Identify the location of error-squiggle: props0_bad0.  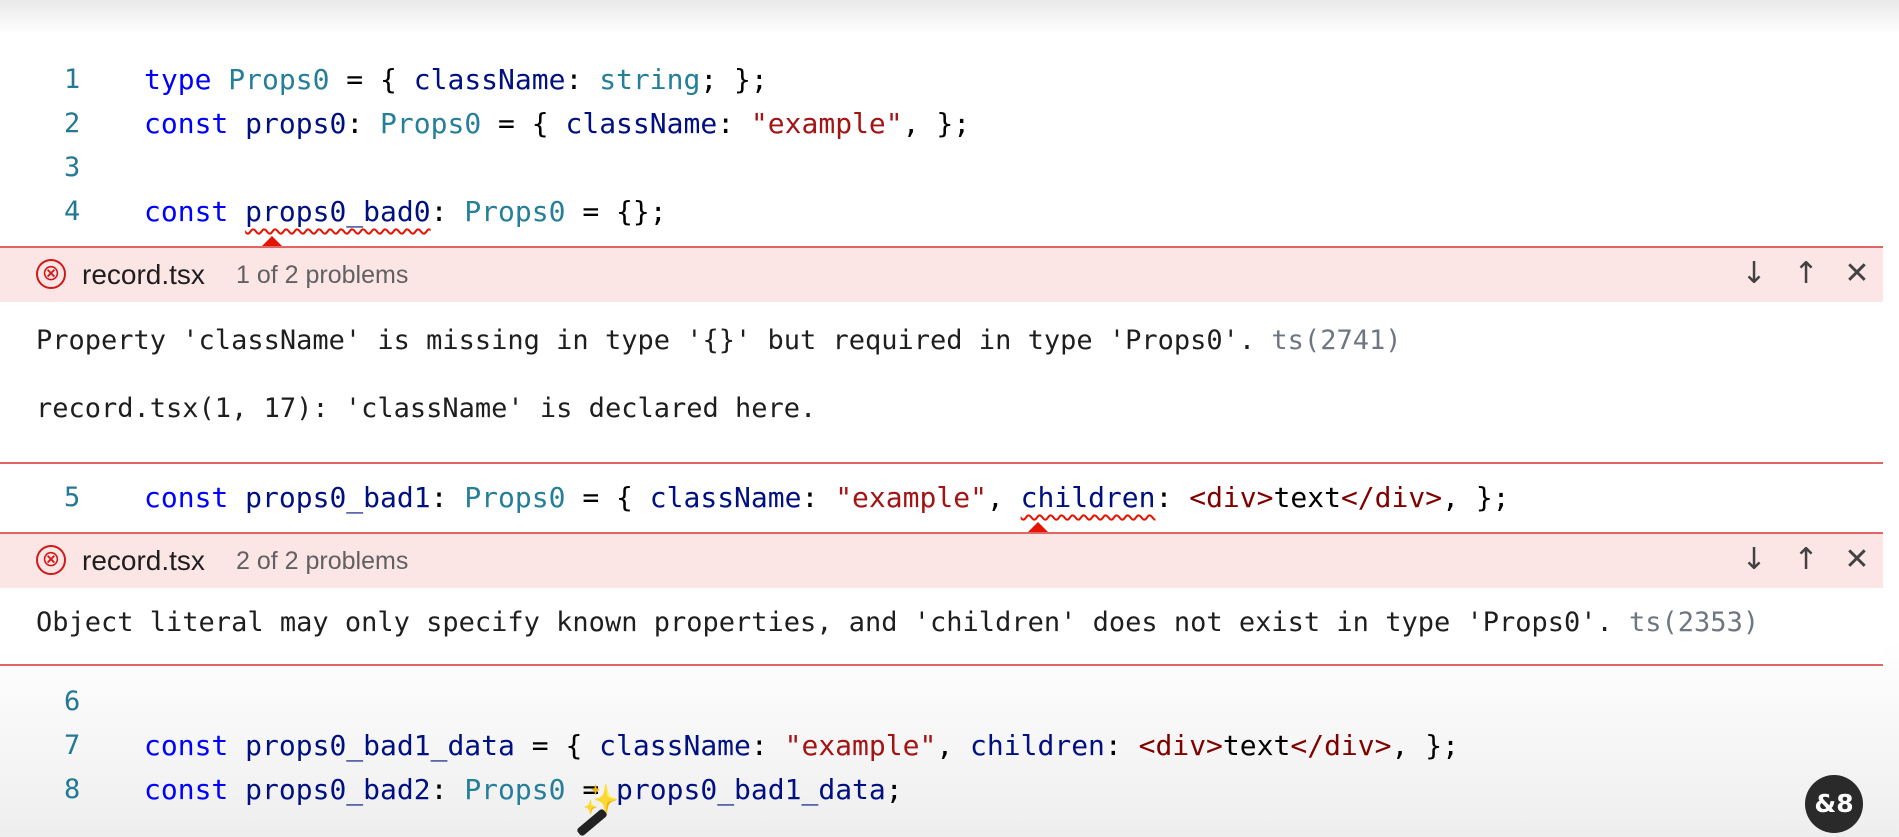
(338, 211).